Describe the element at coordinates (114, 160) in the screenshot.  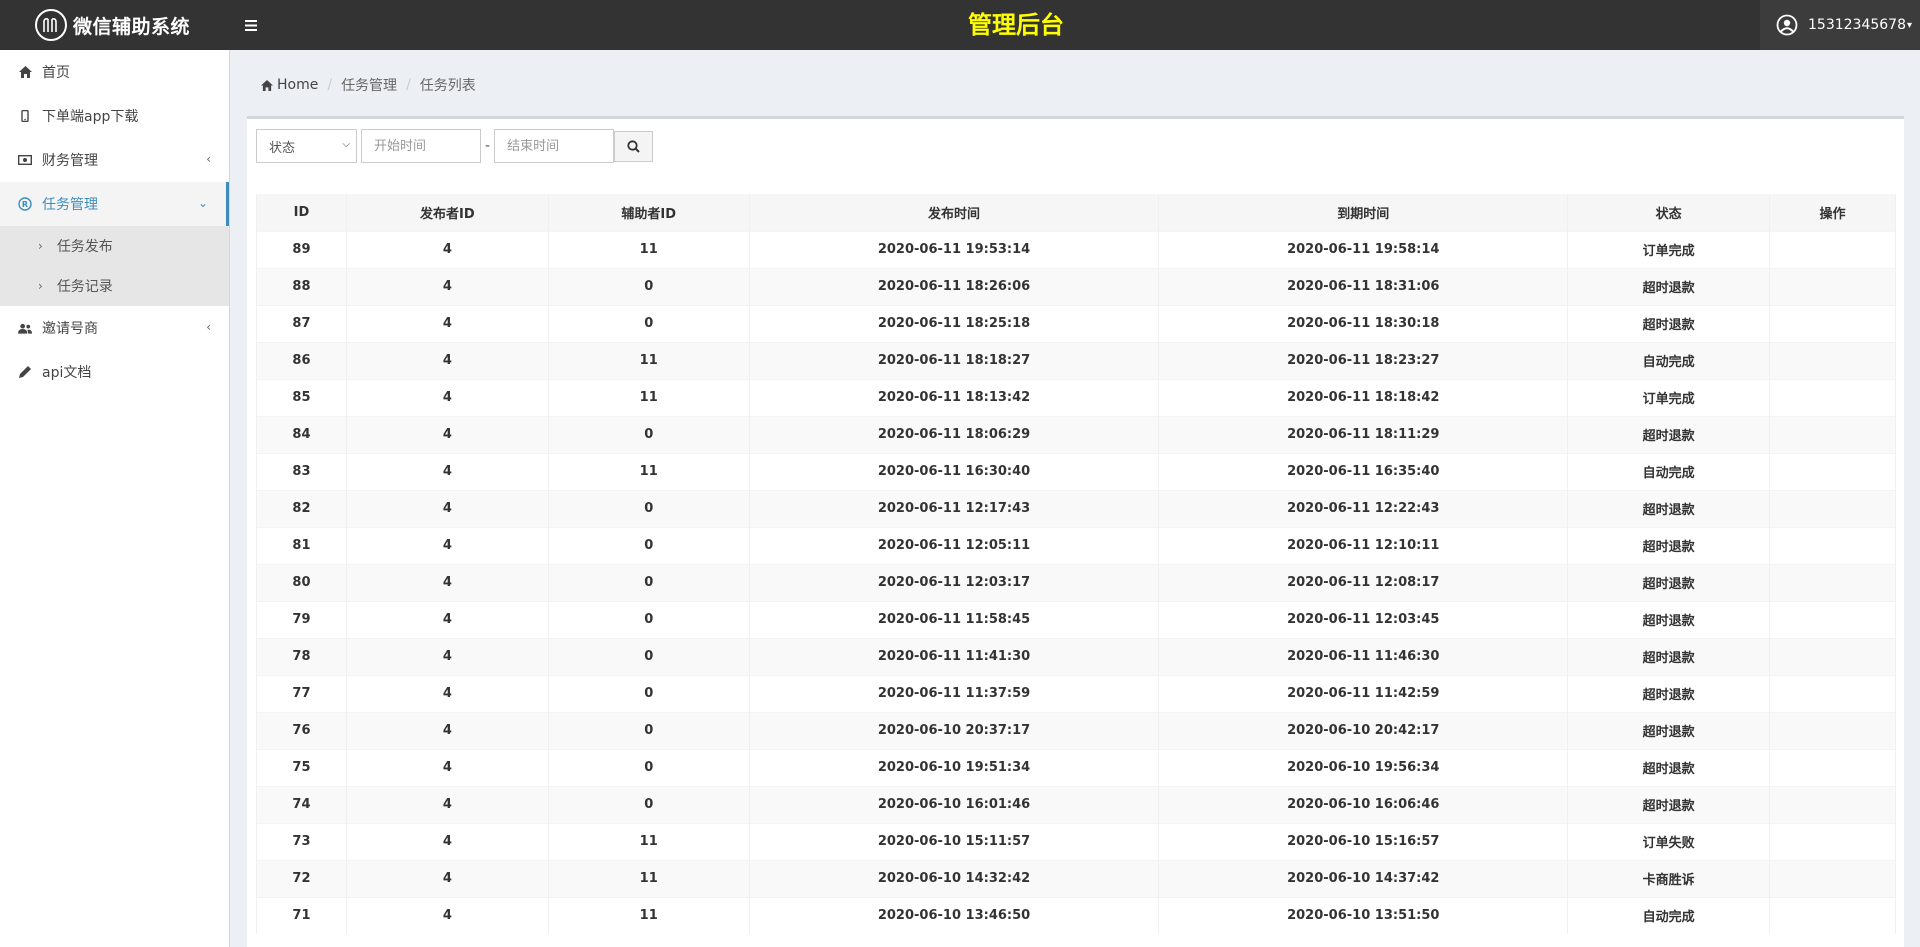
I see `sidebar-item-finance: 财务管理 ‹` at that location.